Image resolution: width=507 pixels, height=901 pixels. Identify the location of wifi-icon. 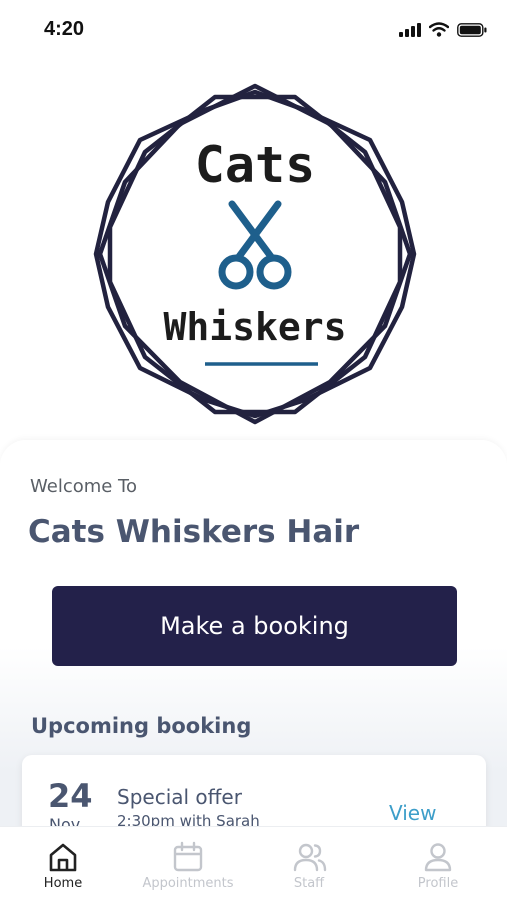
(439, 29).